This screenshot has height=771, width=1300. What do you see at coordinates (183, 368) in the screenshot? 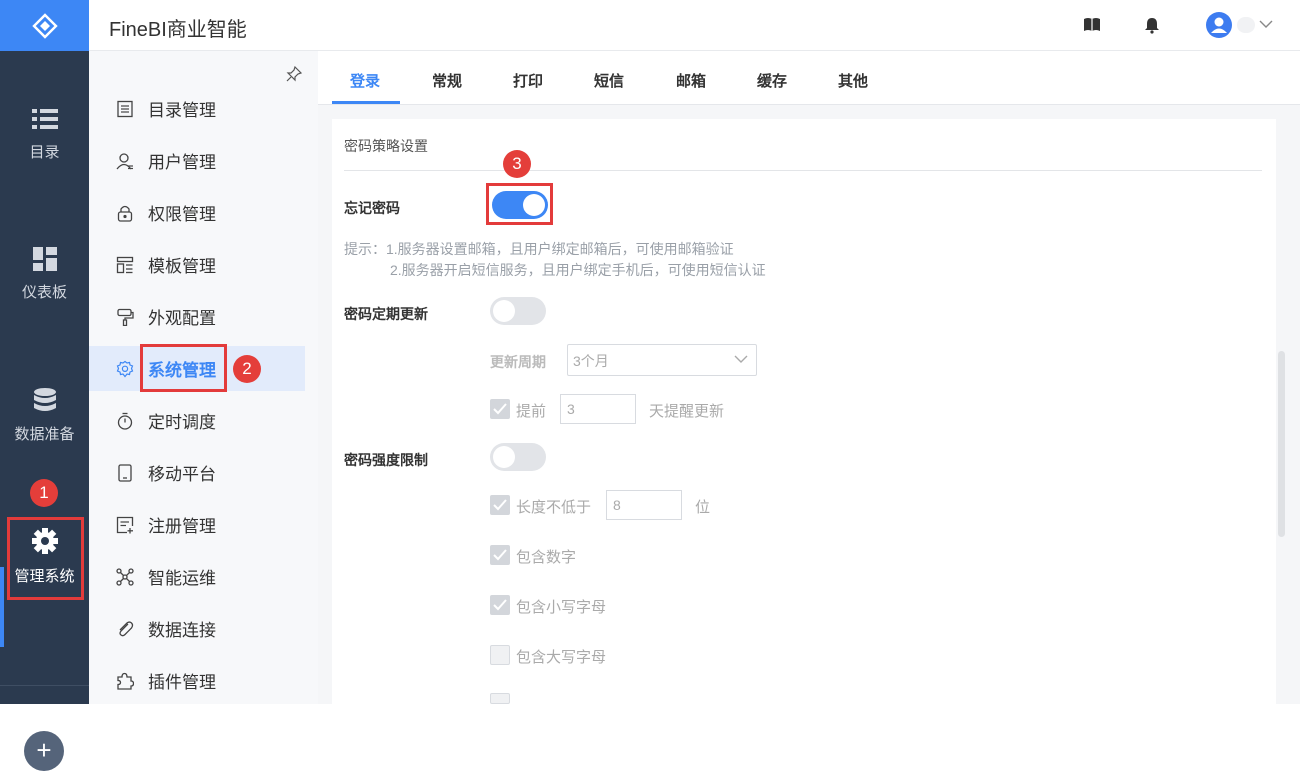
I see `highlight-box-system` at bounding box center [183, 368].